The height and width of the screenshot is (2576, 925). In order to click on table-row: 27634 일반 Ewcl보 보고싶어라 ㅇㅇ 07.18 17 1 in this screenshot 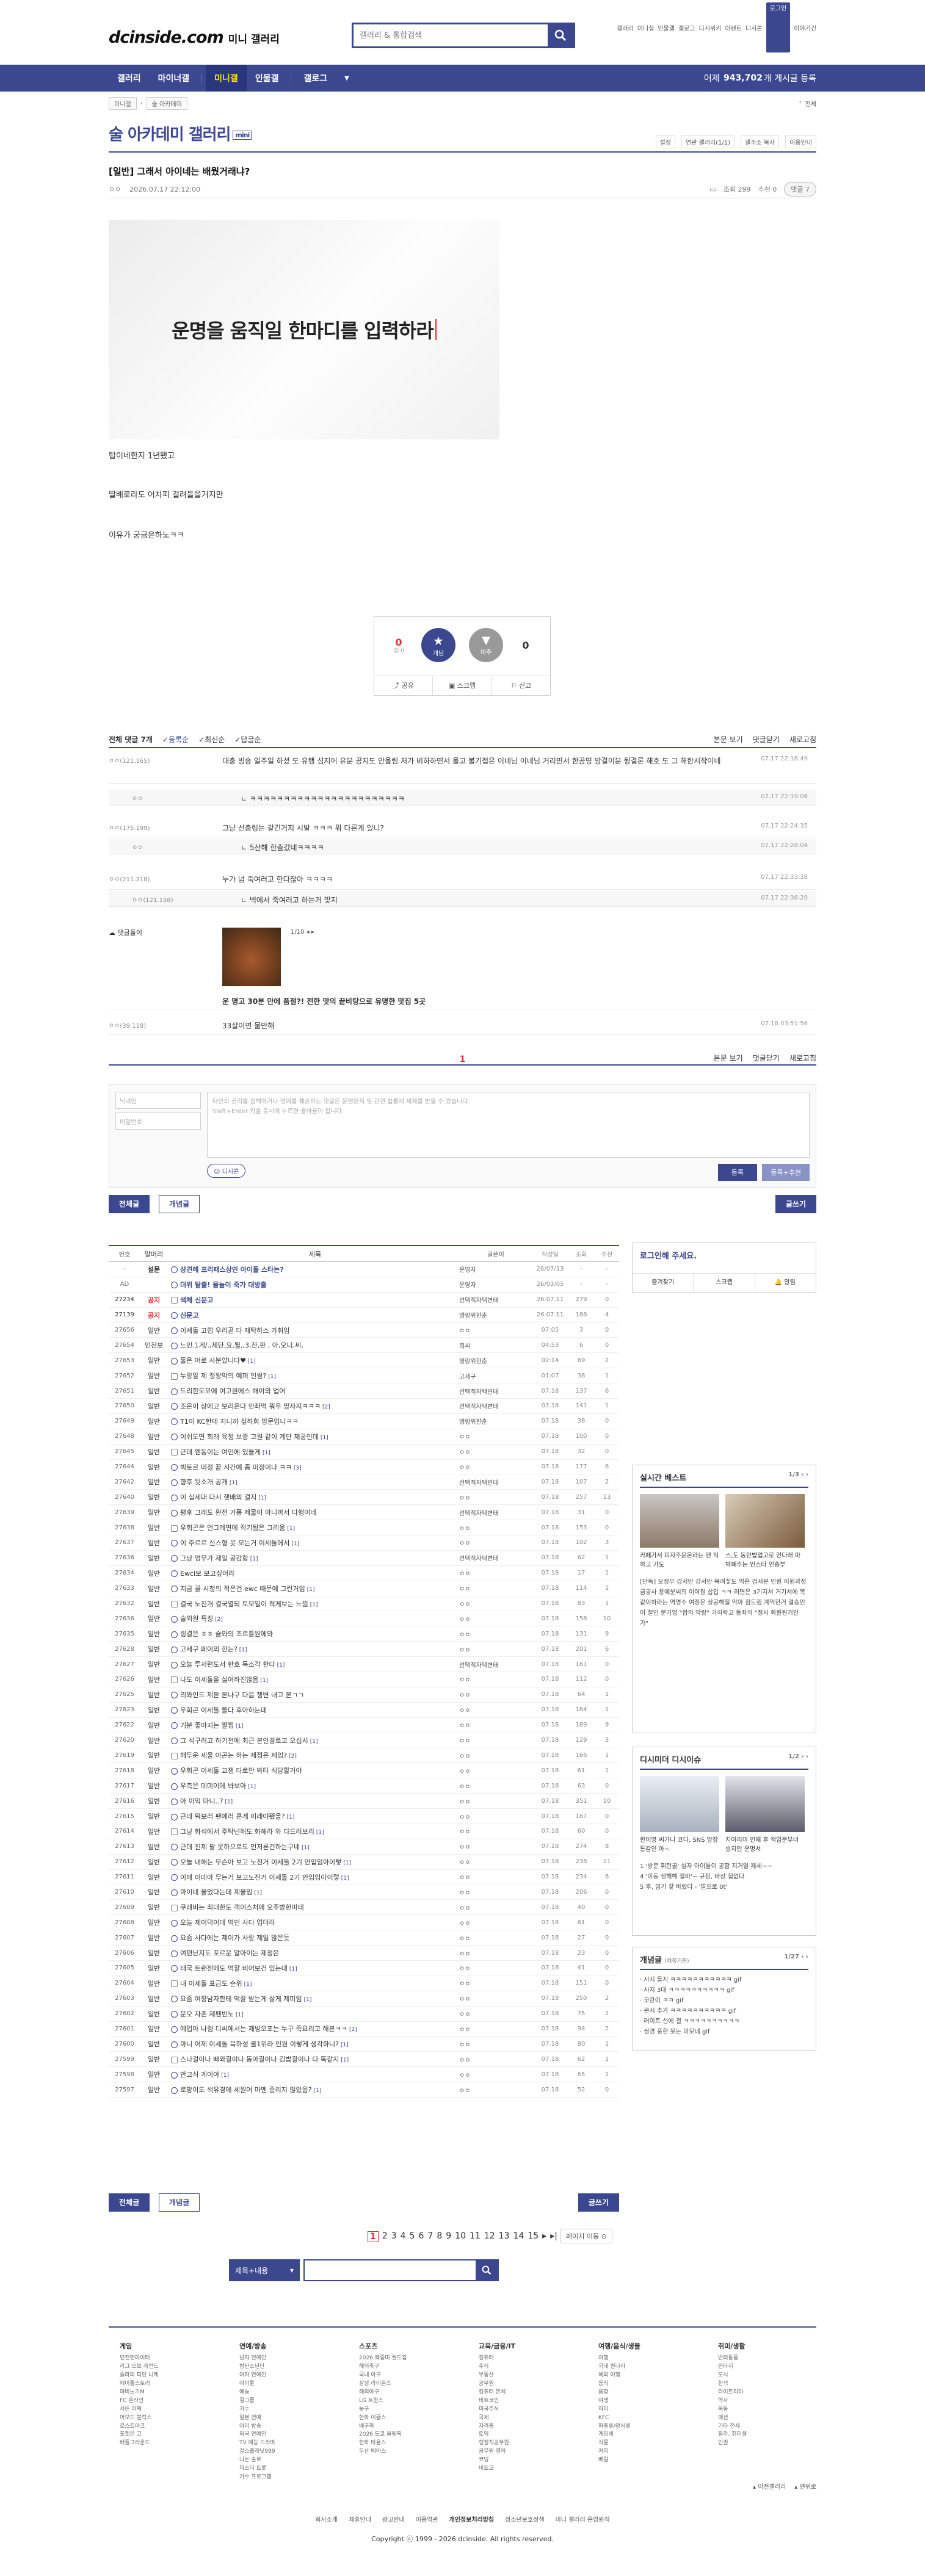, I will do `click(364, 1573)`.